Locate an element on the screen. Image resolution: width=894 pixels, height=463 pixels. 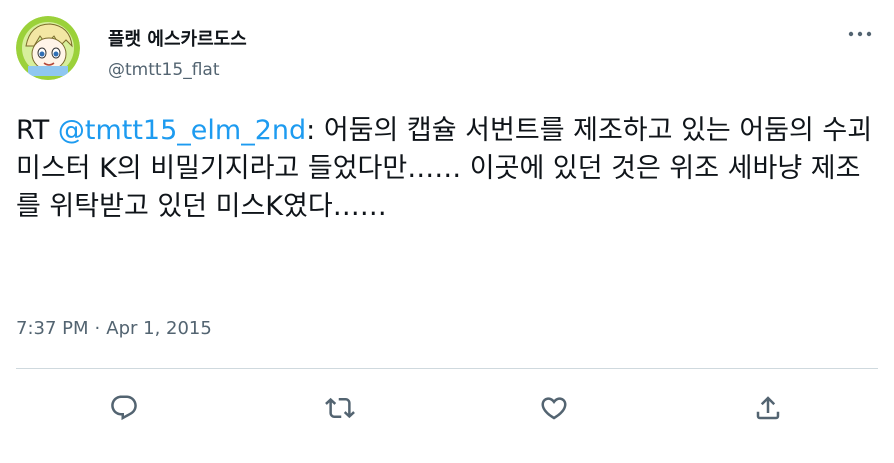
reply-icon is located at coordinates (124, 408).